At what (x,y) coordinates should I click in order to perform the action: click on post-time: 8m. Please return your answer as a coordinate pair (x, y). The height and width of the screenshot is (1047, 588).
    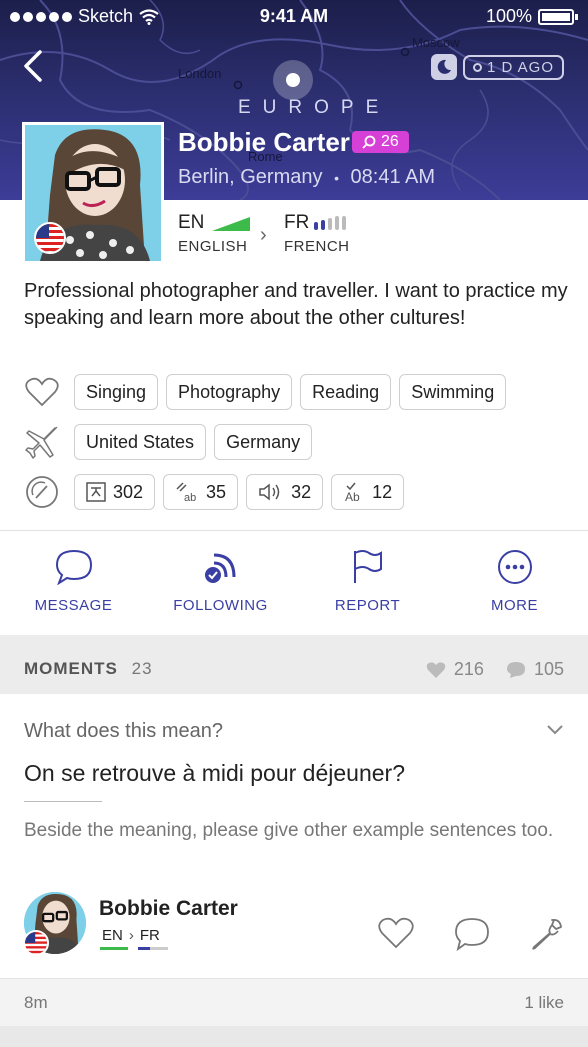
    Looking at the image, I should click on (36, 1002).